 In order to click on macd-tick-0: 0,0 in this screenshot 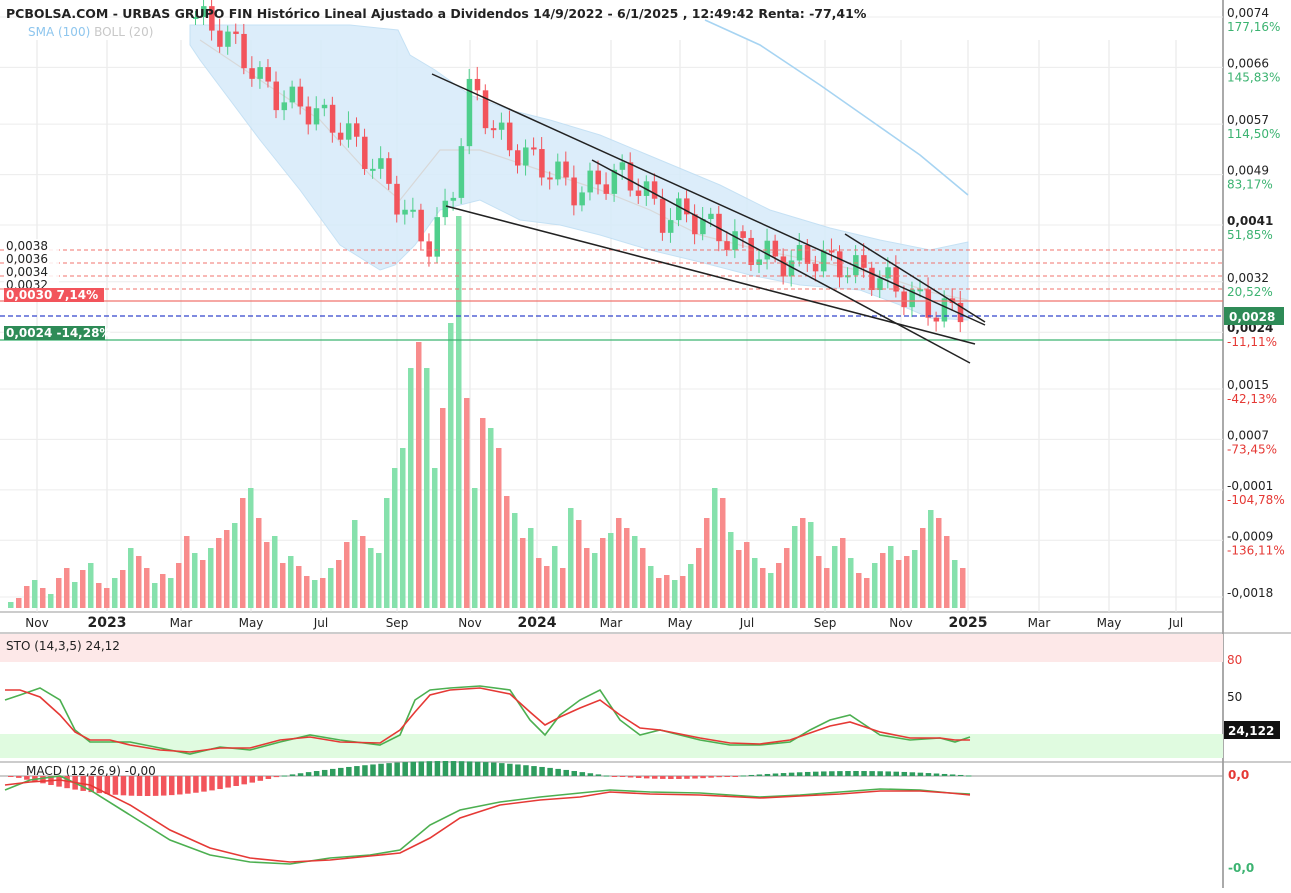, I will do `click(1238, 775)`.